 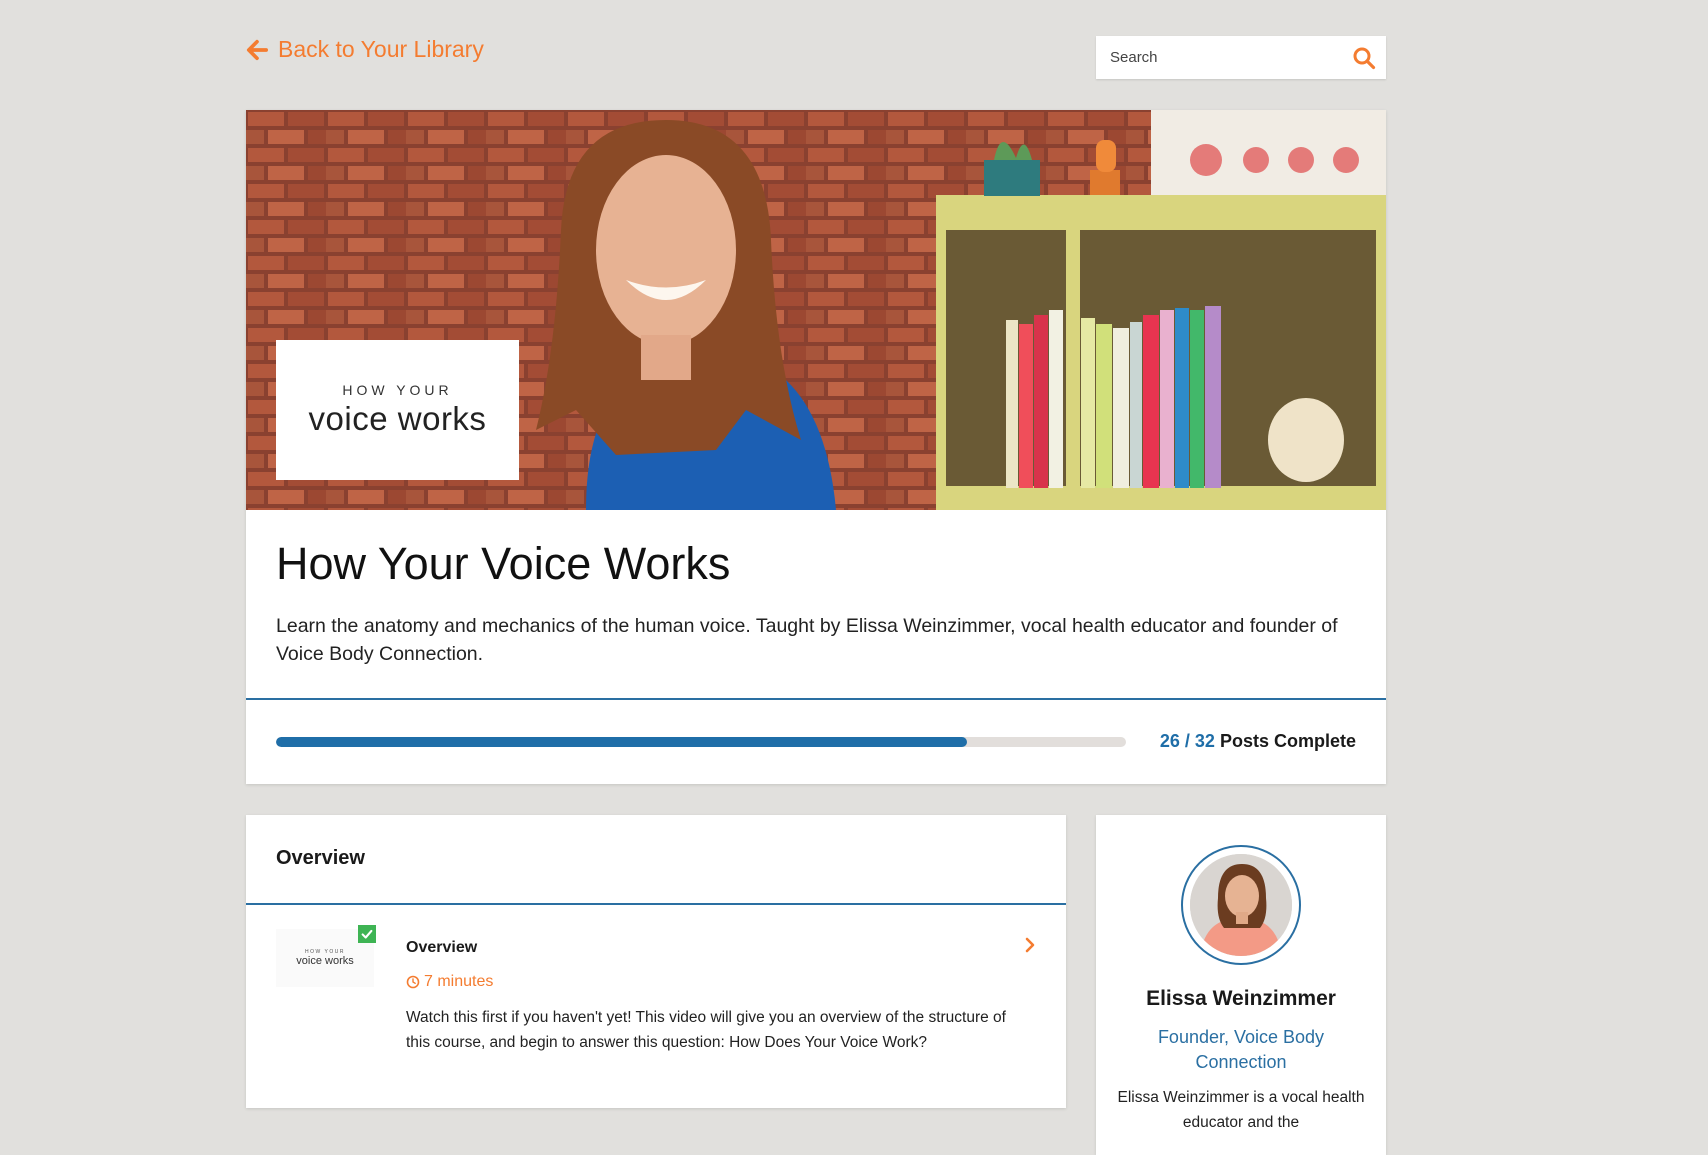 What do you see at coordinates (1241, 1049) in the screenshot?
I see `author-role: Founder, Voice Body Connection` at bounding box center [1241, 1049].